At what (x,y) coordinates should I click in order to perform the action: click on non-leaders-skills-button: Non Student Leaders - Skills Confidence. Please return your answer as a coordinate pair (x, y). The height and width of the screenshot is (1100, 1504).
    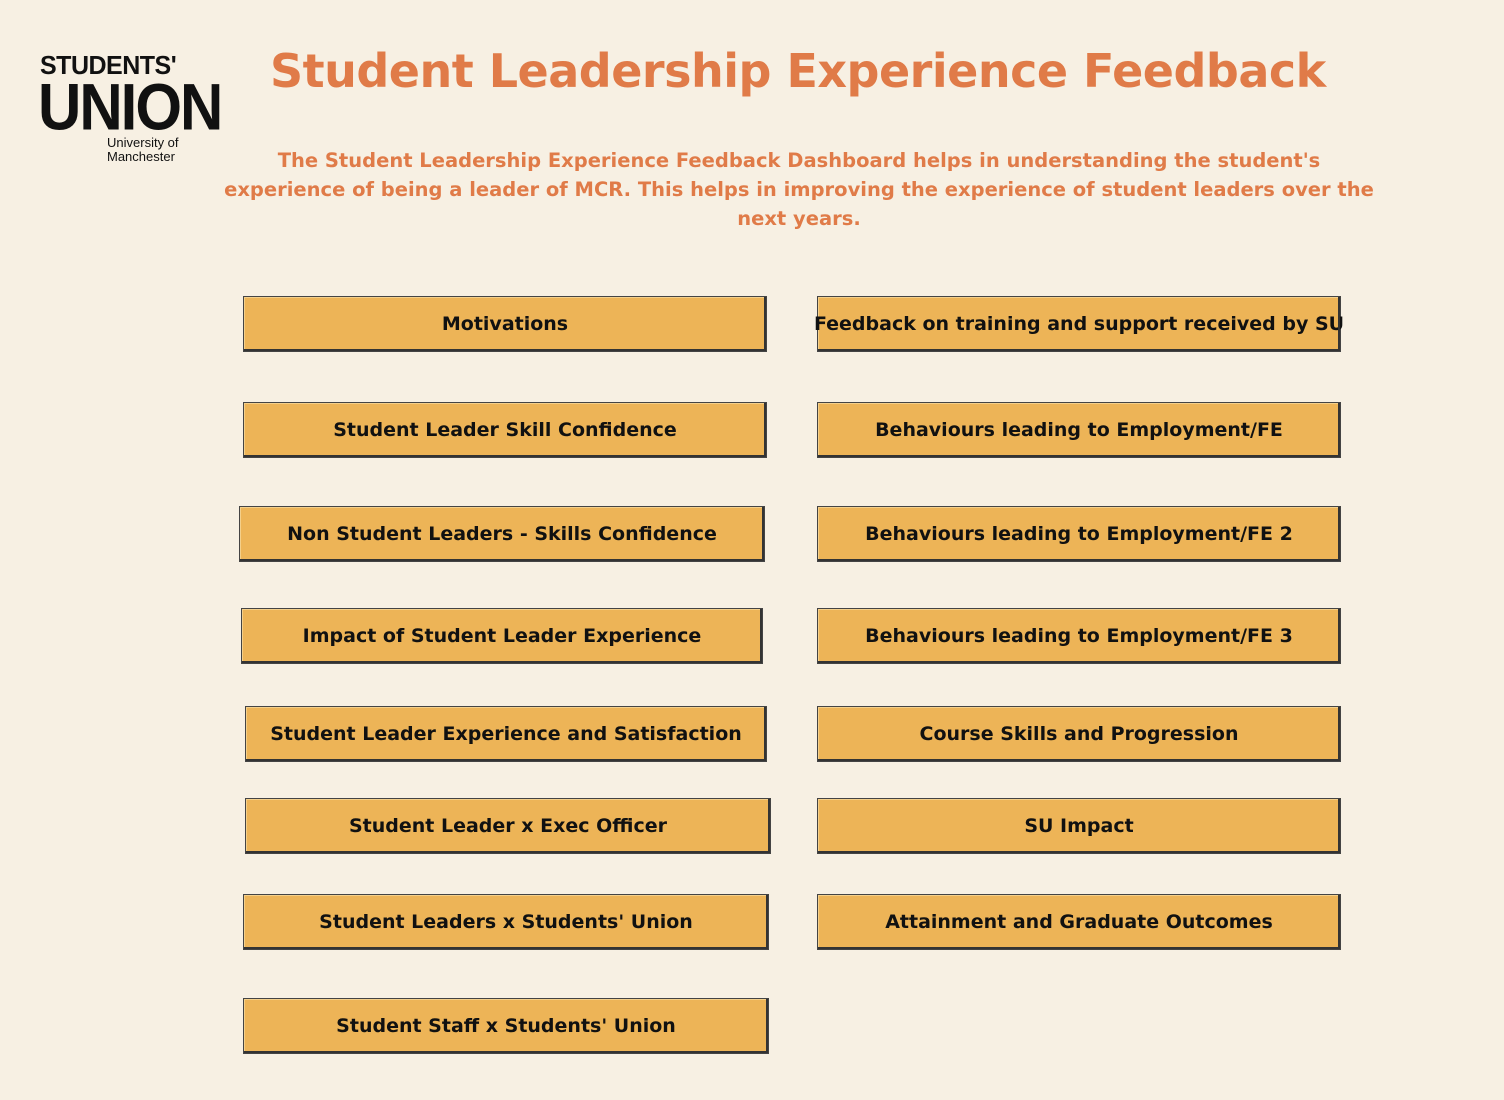
    Looking at the image, I should click on (502, 534).